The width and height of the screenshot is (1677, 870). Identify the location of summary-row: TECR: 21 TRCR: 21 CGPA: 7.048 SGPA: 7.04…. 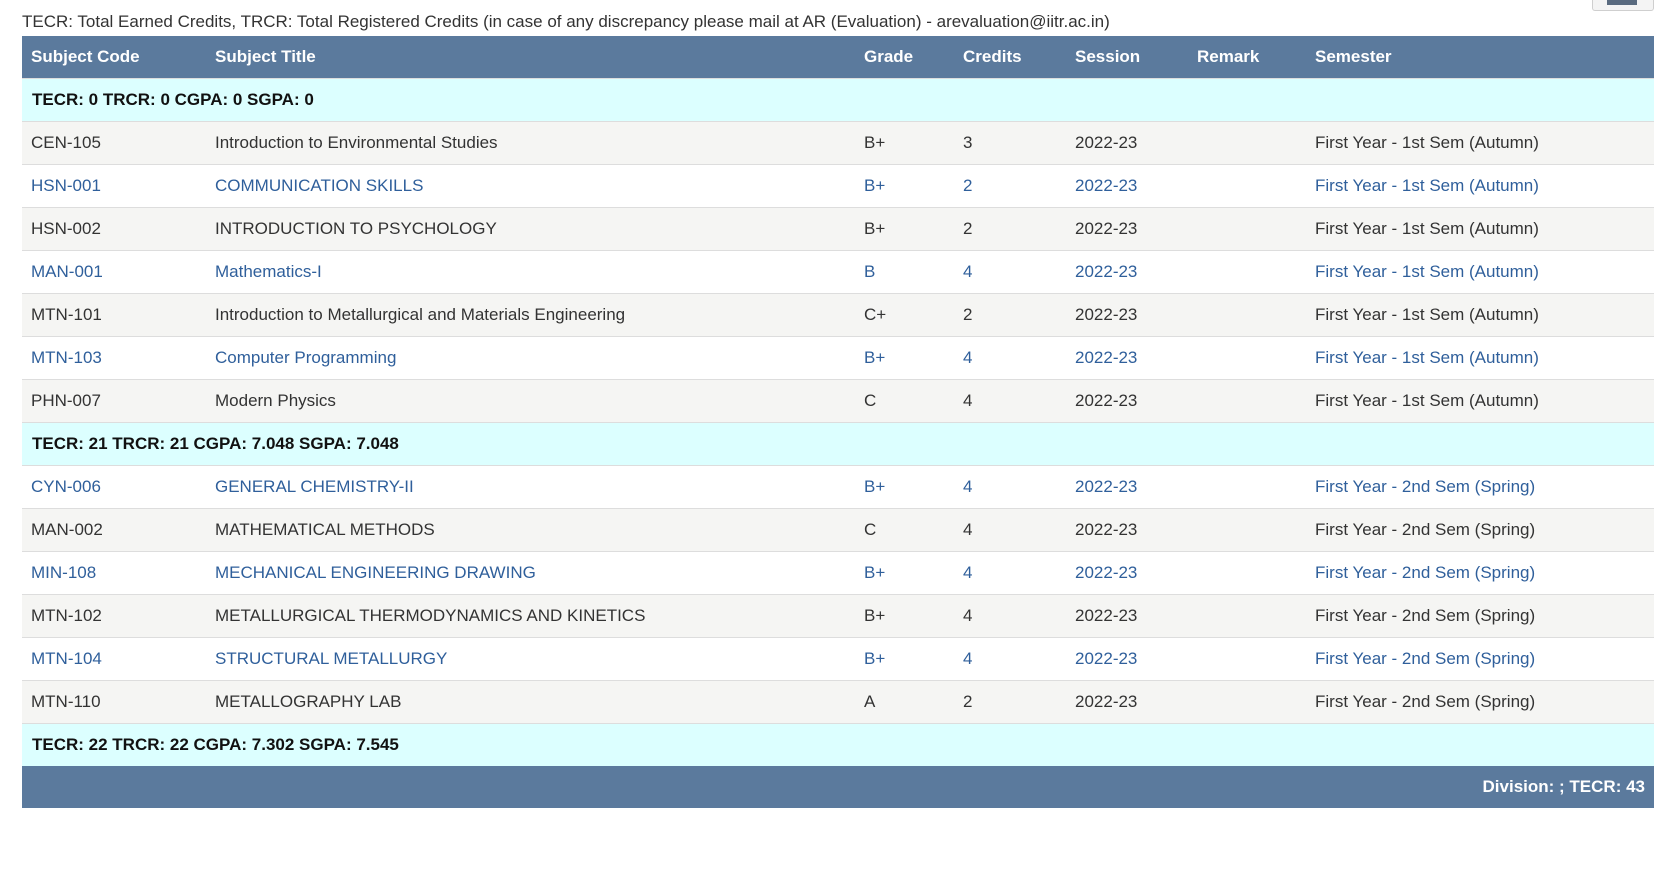
(838, 443).